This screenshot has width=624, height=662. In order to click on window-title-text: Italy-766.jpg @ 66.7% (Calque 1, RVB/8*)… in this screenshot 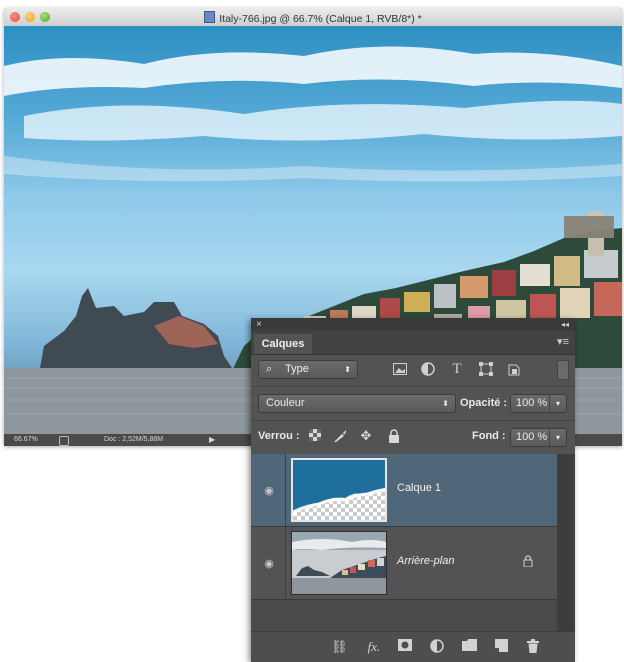, I will do `click(320, 19)`.